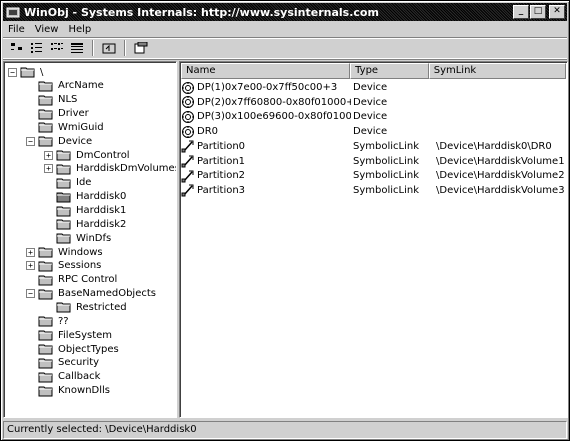  I want to click on name-cell: DP(1)0x7e00-0x7ff50c00+3, so click(266, 88).